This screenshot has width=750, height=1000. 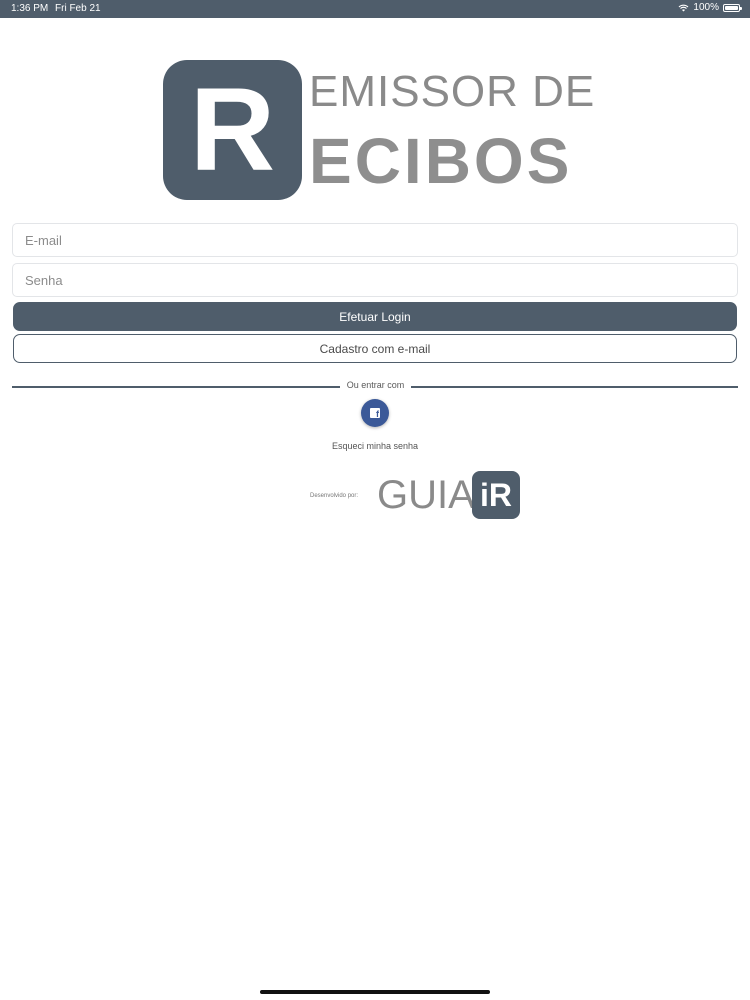 I want to click on logo-line-1: EMISSOR DE, so click(x=452, y=91).